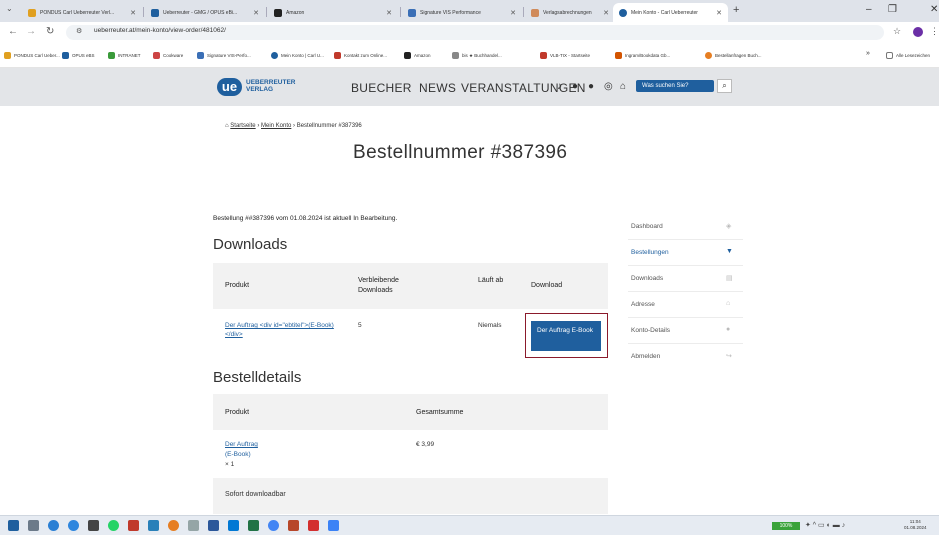  Describe the element at coordinates (685, 331) in the screenshot. I see `sidebar-item-konto-details: Konto-Details ●` at that location.